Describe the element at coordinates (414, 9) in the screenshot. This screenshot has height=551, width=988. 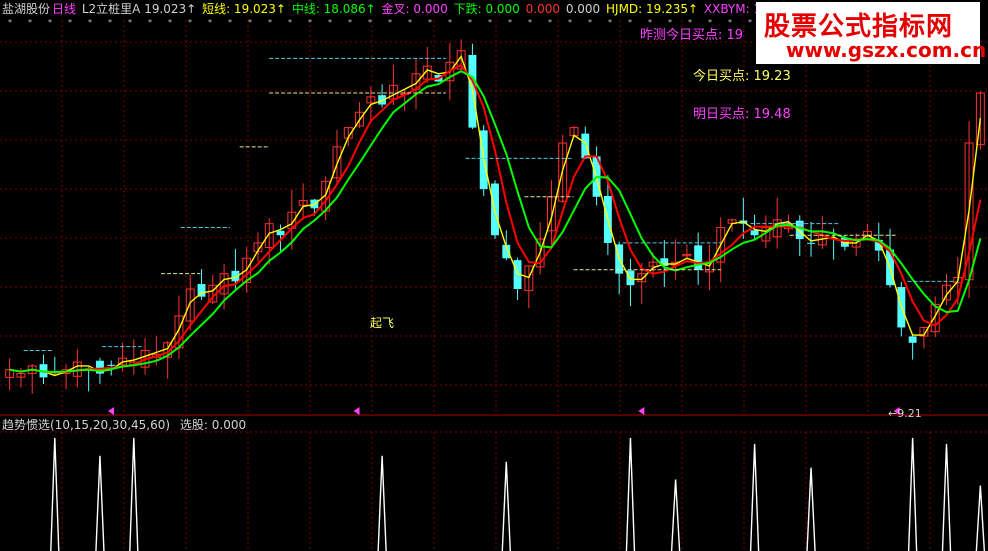
I see `golden-cross-value: 金叉: 0.000` at that location.